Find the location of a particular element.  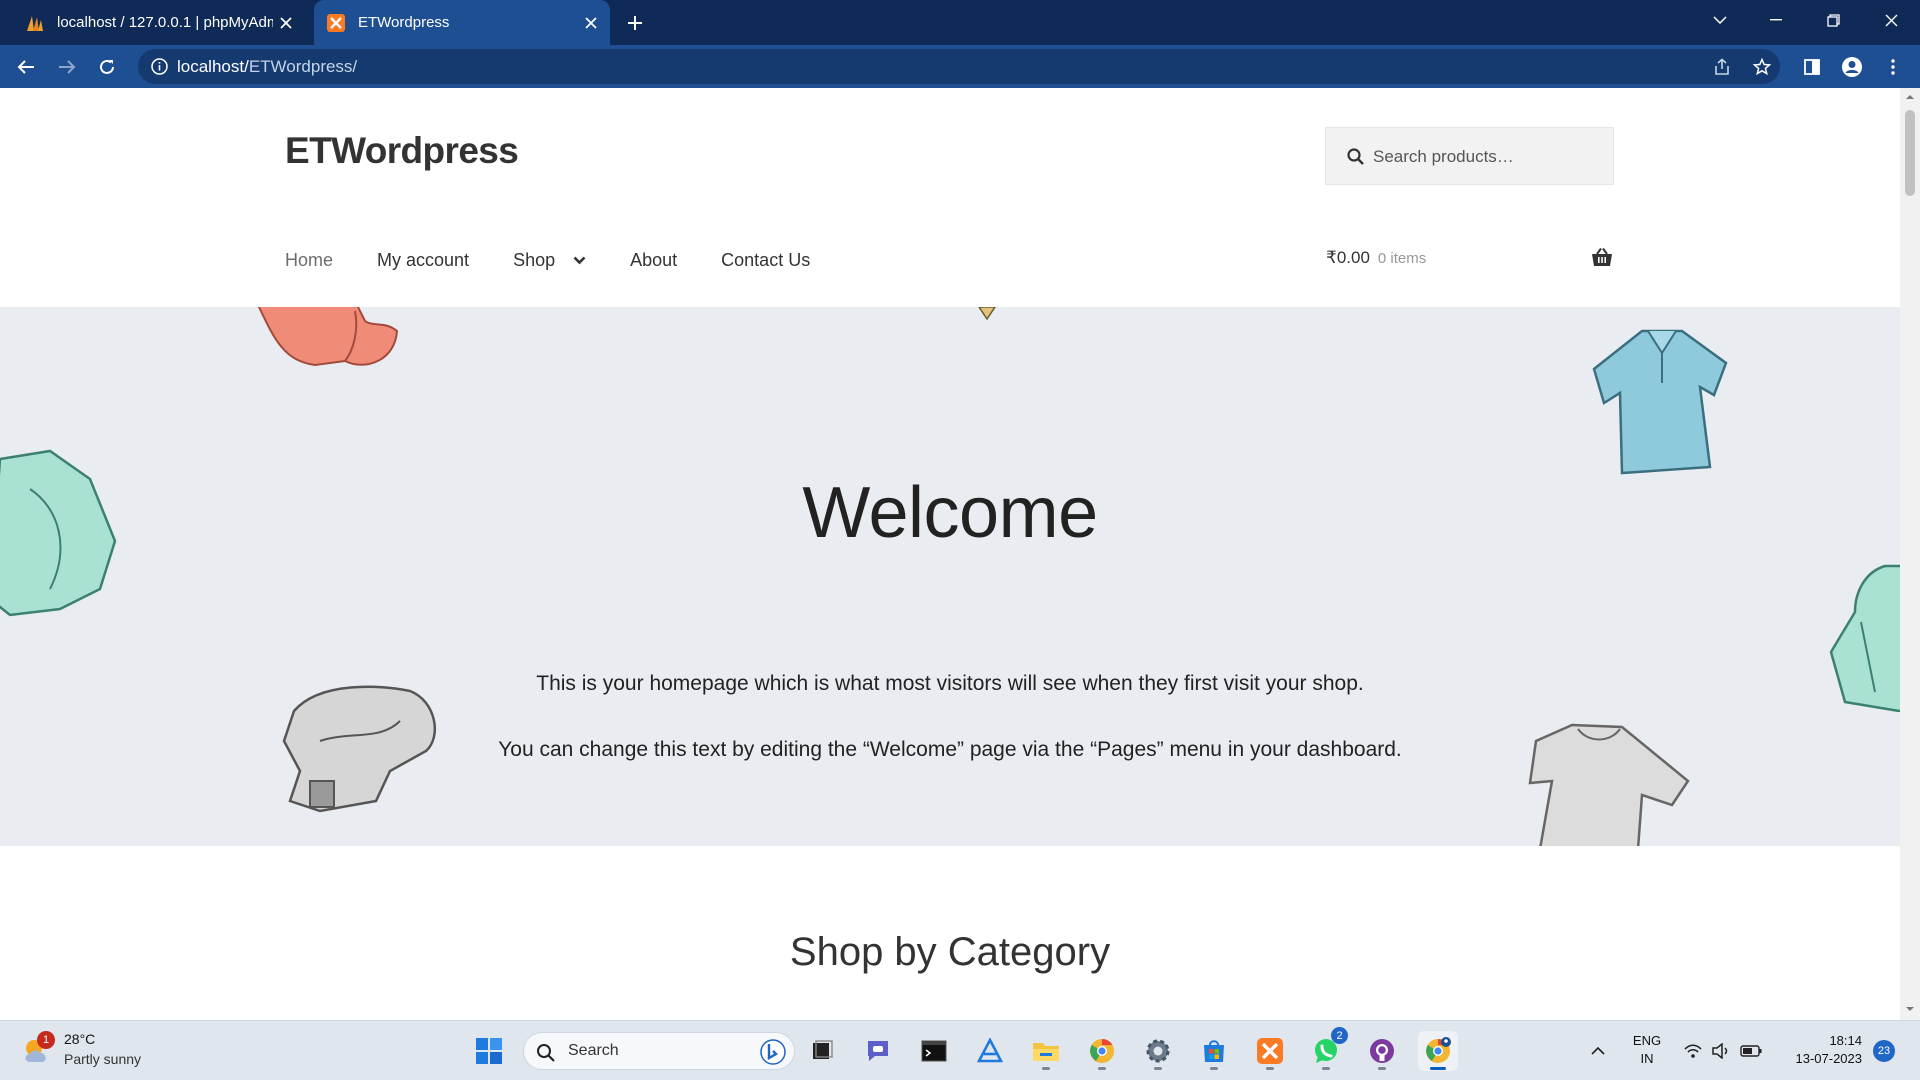

menu-kebab-icon is located at coordinates (1893, 67).